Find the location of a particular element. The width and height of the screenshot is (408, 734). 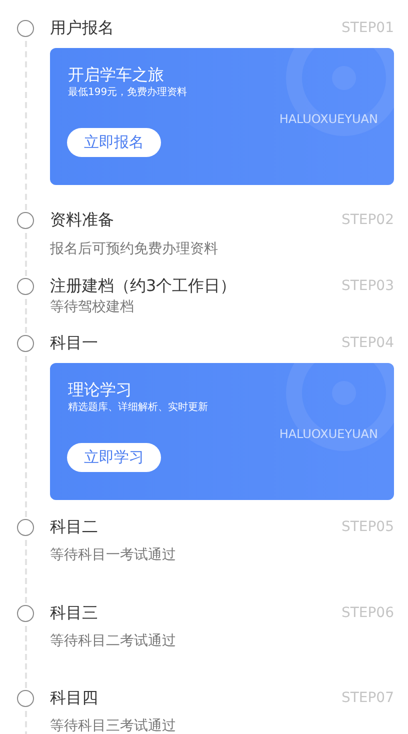

card-title: 开启学车之旅 is located at coordinates (116, 75).